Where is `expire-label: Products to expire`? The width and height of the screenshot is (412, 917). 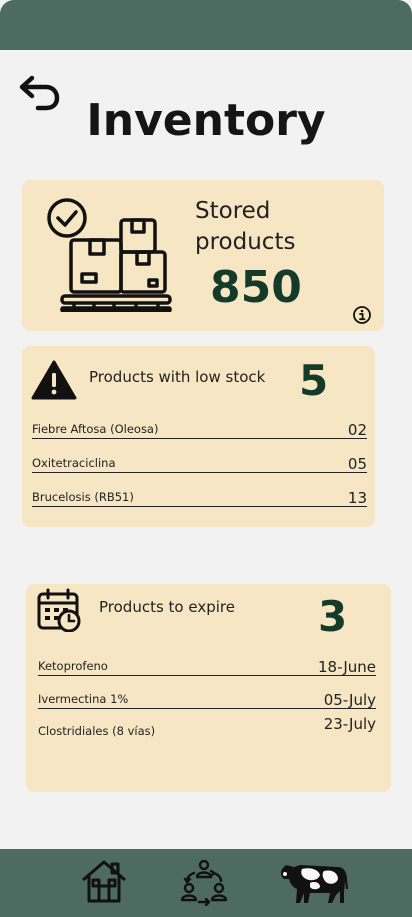 expire-label: Products to expire is located at coordinates (167, 607).